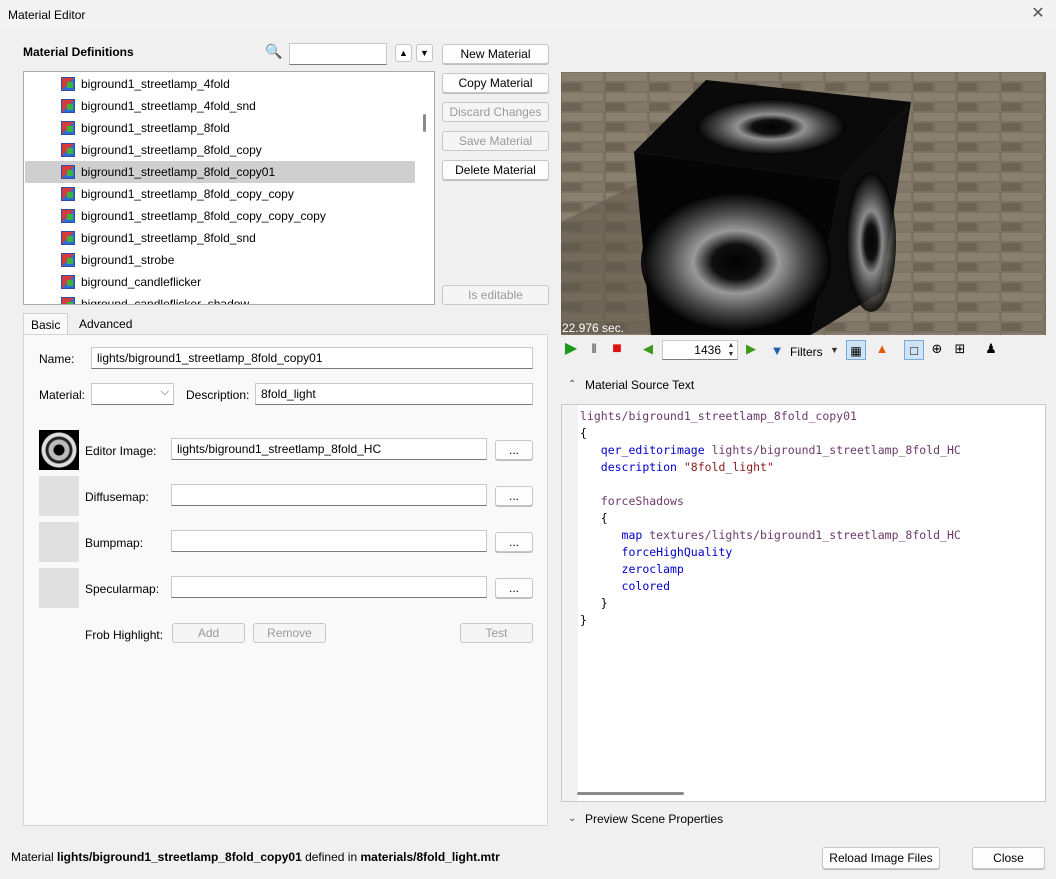 This screenshot has width=1056, height=879. Describe the element at coordinates (329, 495) in the screenshot. I see `diffusemap-field` at that location.